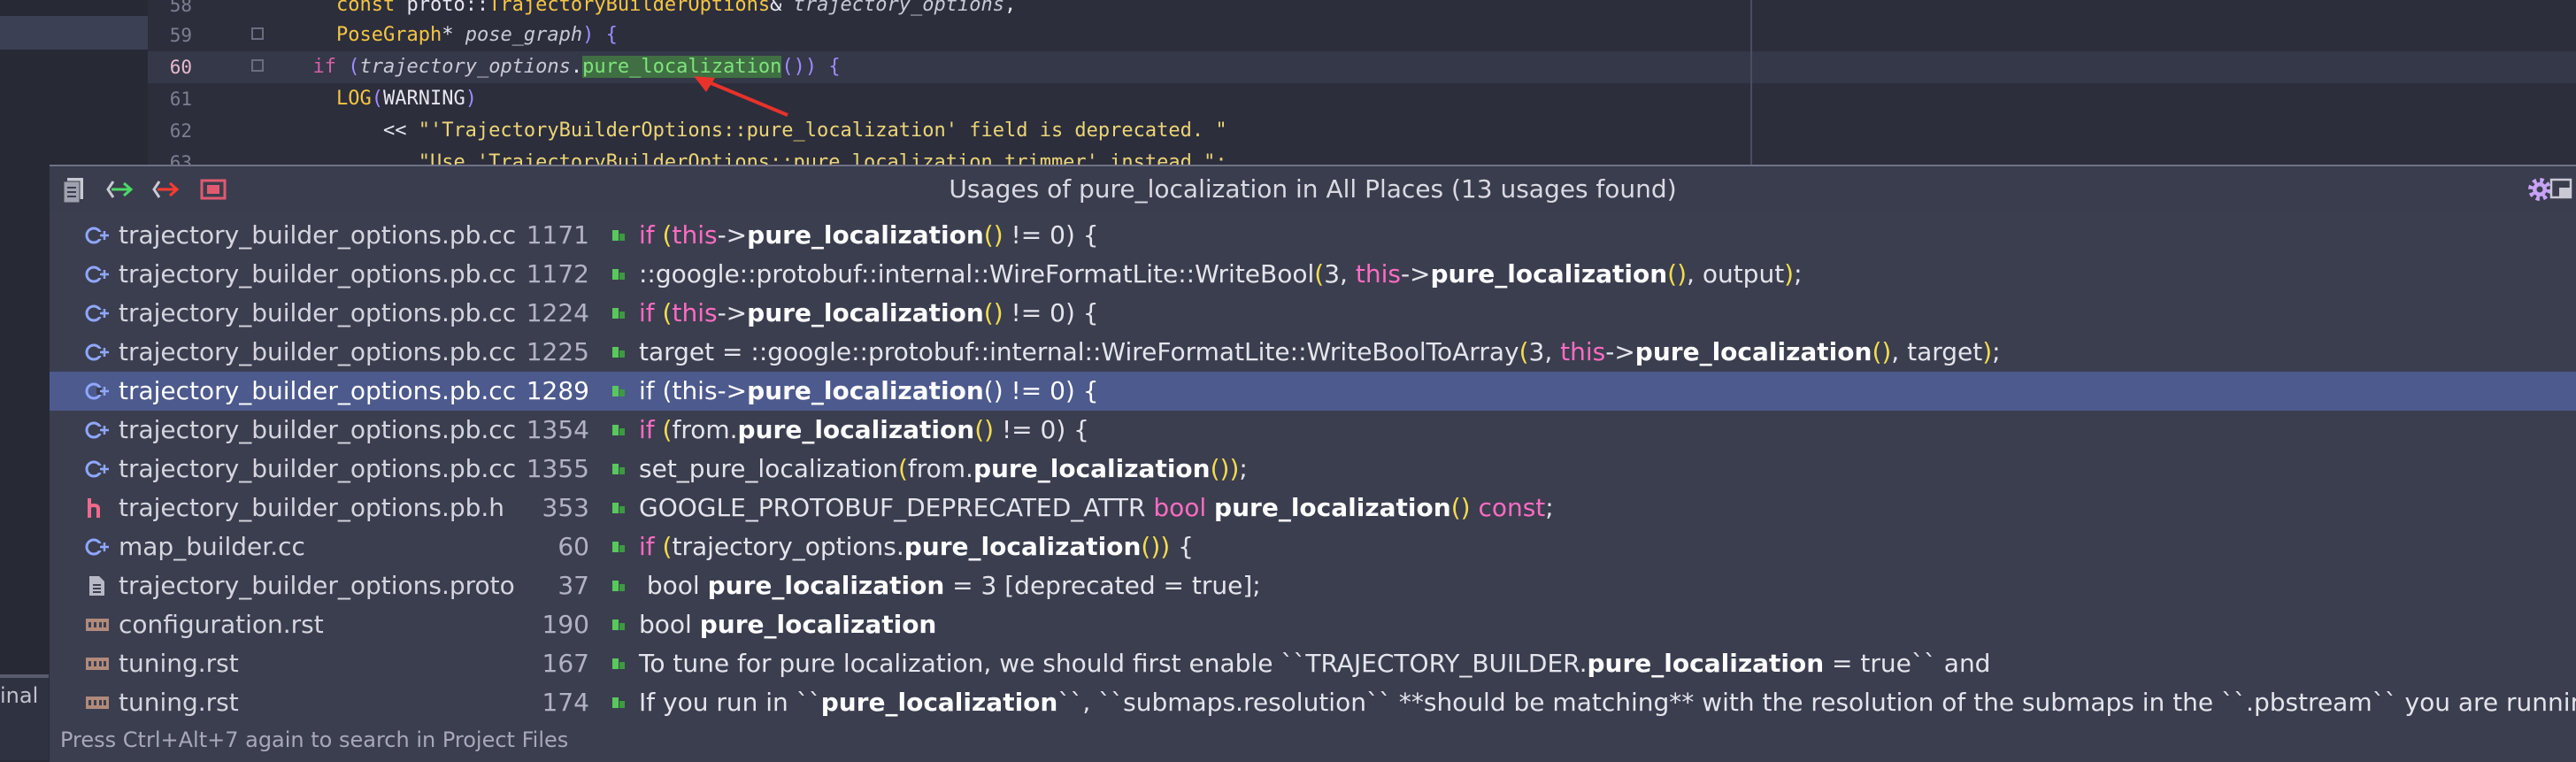 This screenshot has height=762, width=2576. I want to click on usage-line-number: 167, so click(565, 663).